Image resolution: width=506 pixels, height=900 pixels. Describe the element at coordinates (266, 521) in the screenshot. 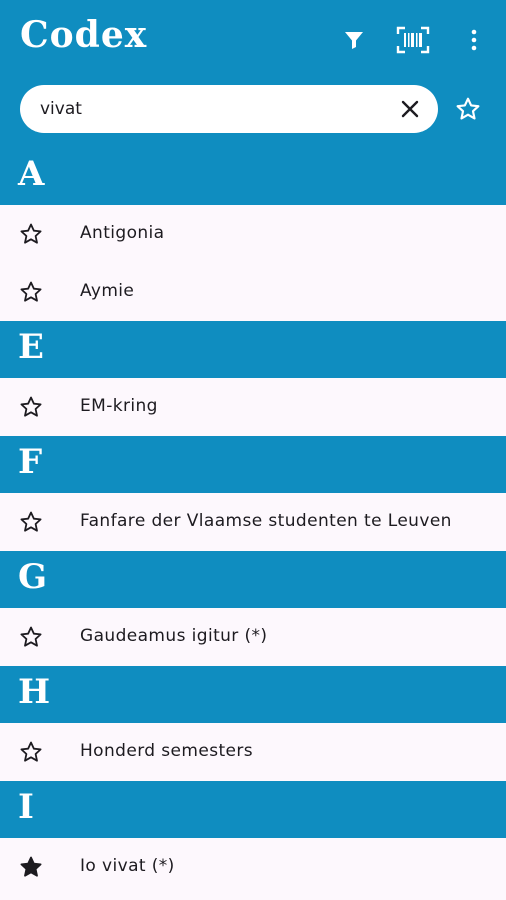

I see `list-item-label: Fanfare der Vlaamse studenten te Leuven` at that location.